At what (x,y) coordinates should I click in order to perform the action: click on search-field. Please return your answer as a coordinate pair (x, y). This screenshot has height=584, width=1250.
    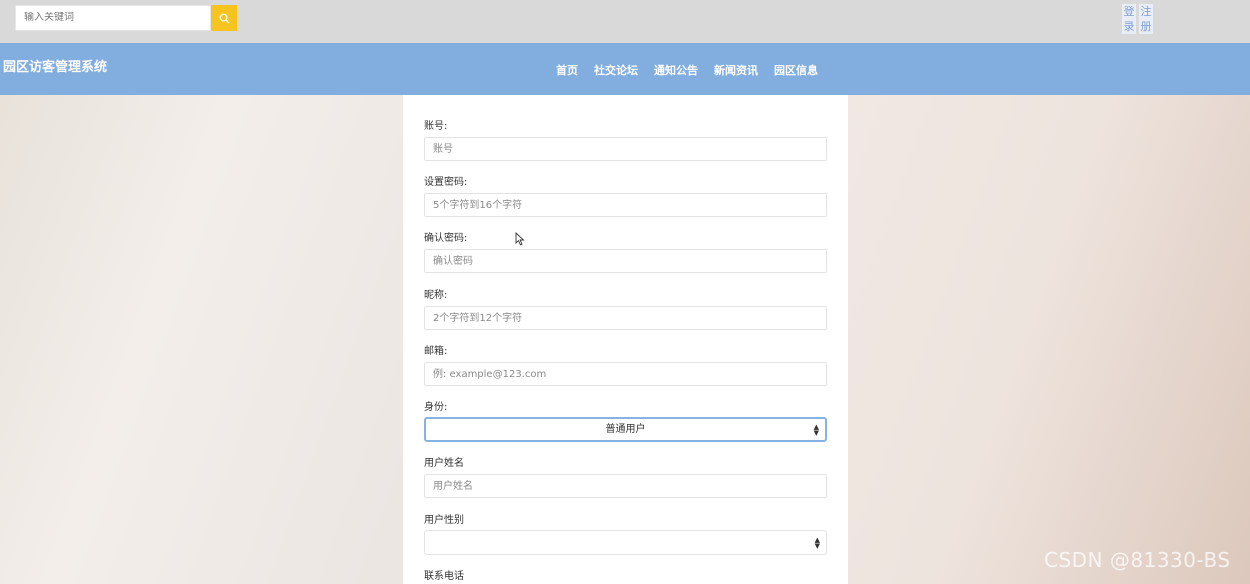
    Looking at the image, I should click on (113, 18).